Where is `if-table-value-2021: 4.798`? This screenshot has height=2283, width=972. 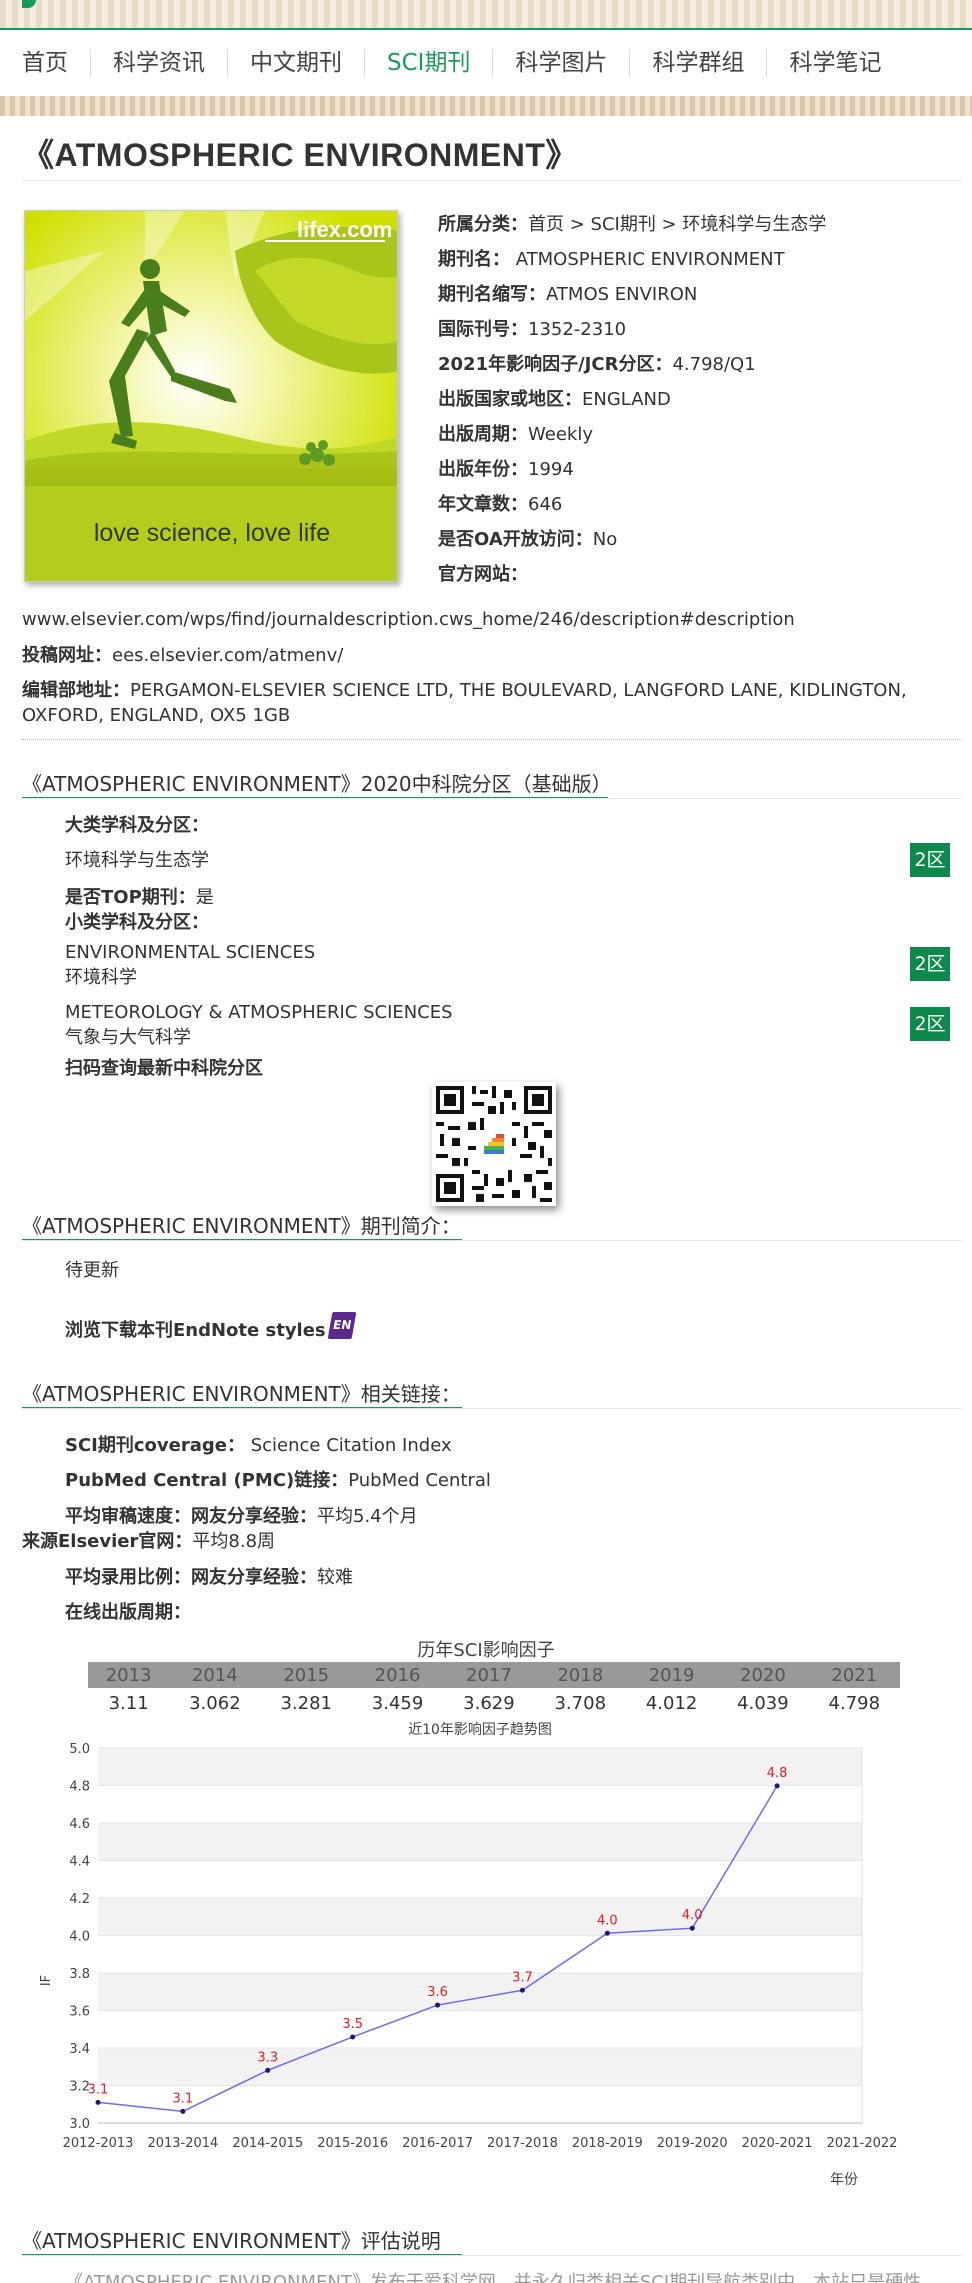
if-table-value-2021: 4.798 is located at coordinates (854, 1703).